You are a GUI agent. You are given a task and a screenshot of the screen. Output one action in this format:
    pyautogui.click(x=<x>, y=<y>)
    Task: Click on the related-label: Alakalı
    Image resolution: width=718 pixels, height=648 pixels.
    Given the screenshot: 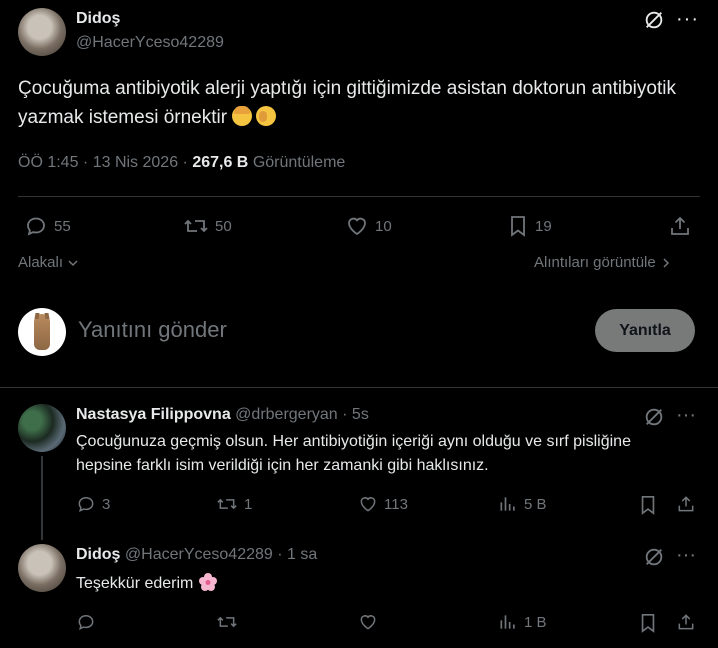 What is the action you would take?
    pyautogui.click(x=41, y=262)
    